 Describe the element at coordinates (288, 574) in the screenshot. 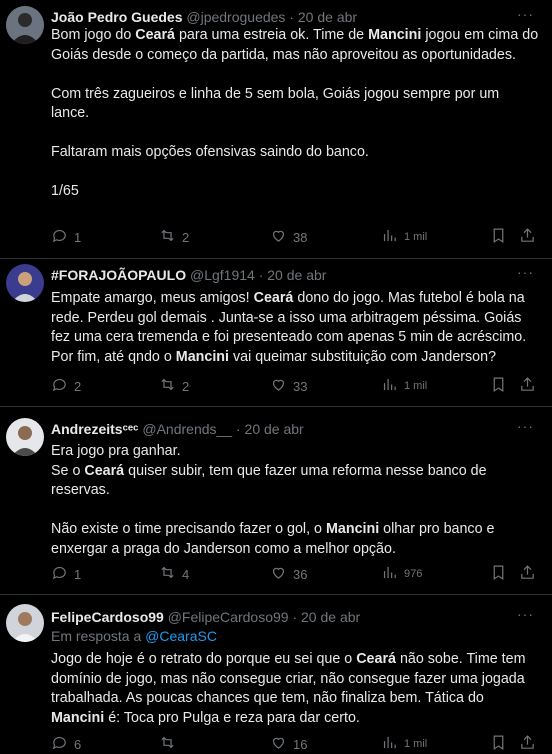

I see `like-button: 36` at that location.